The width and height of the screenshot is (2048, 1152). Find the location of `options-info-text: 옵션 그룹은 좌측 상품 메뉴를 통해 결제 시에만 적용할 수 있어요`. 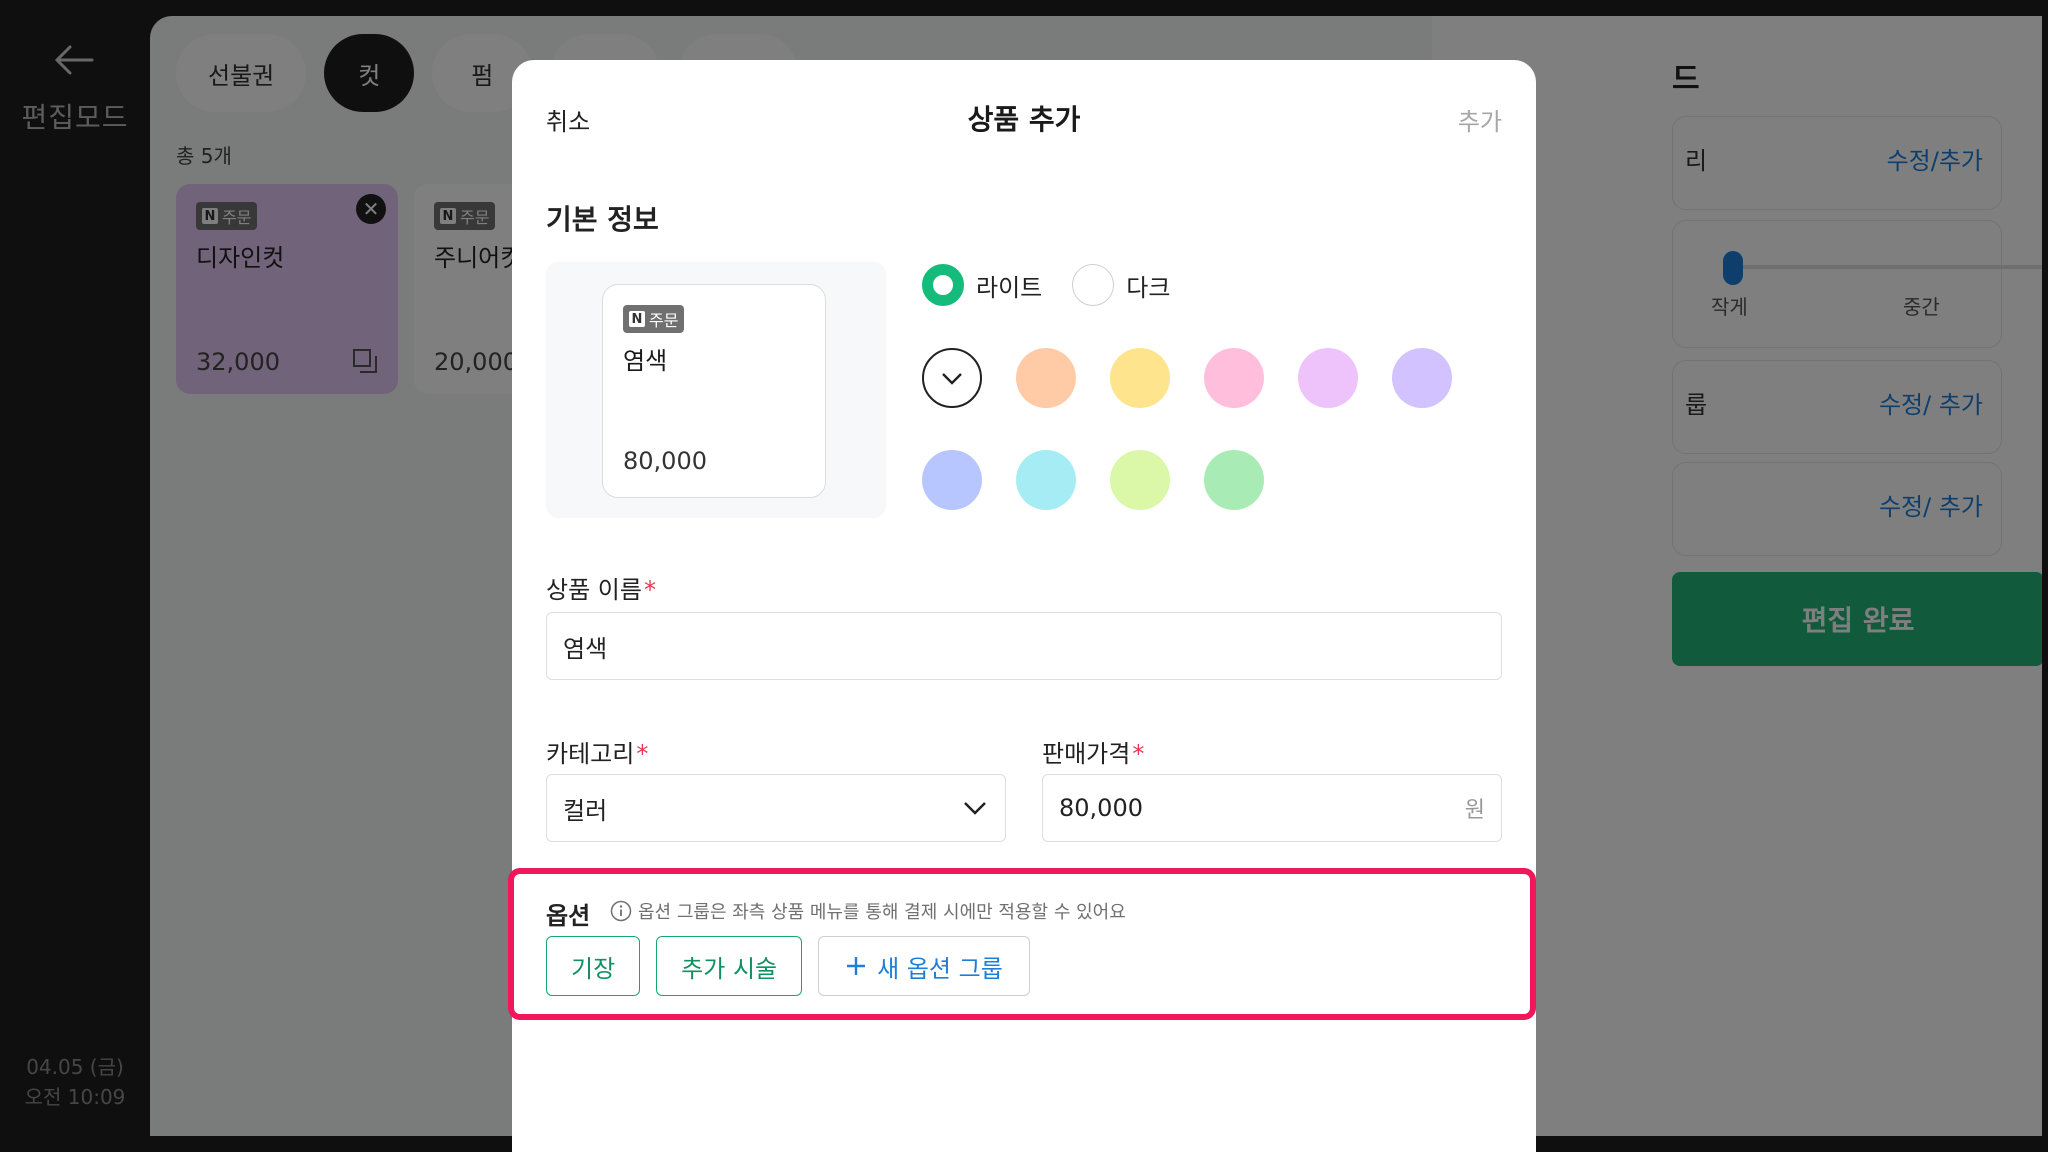

options-info-text: 옵션 그룹은 좌측 상품 메뉴를 통해 결제 시에만 적용할 수 있어요 is located at coordinates (882, 912).